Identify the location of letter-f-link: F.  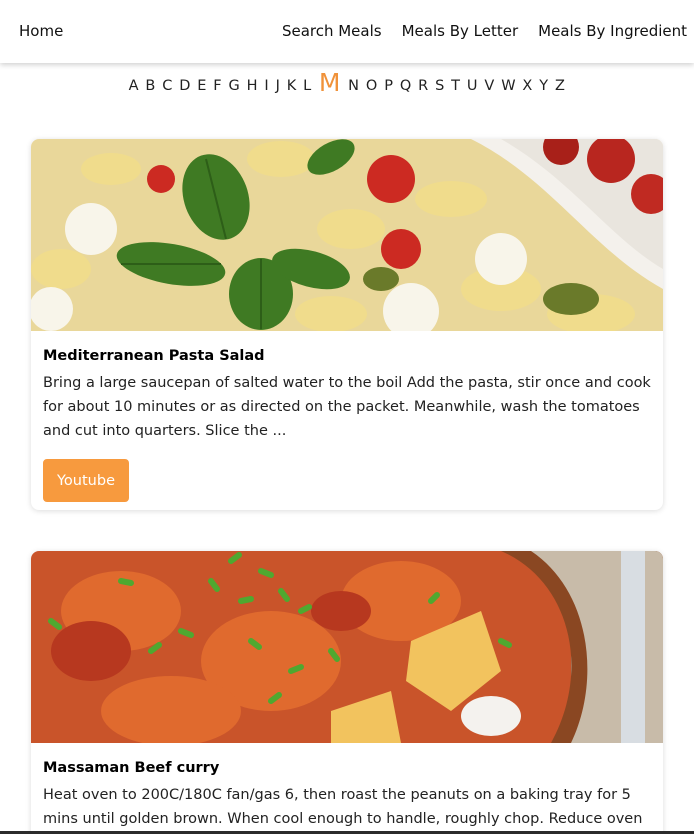
(217, 86).